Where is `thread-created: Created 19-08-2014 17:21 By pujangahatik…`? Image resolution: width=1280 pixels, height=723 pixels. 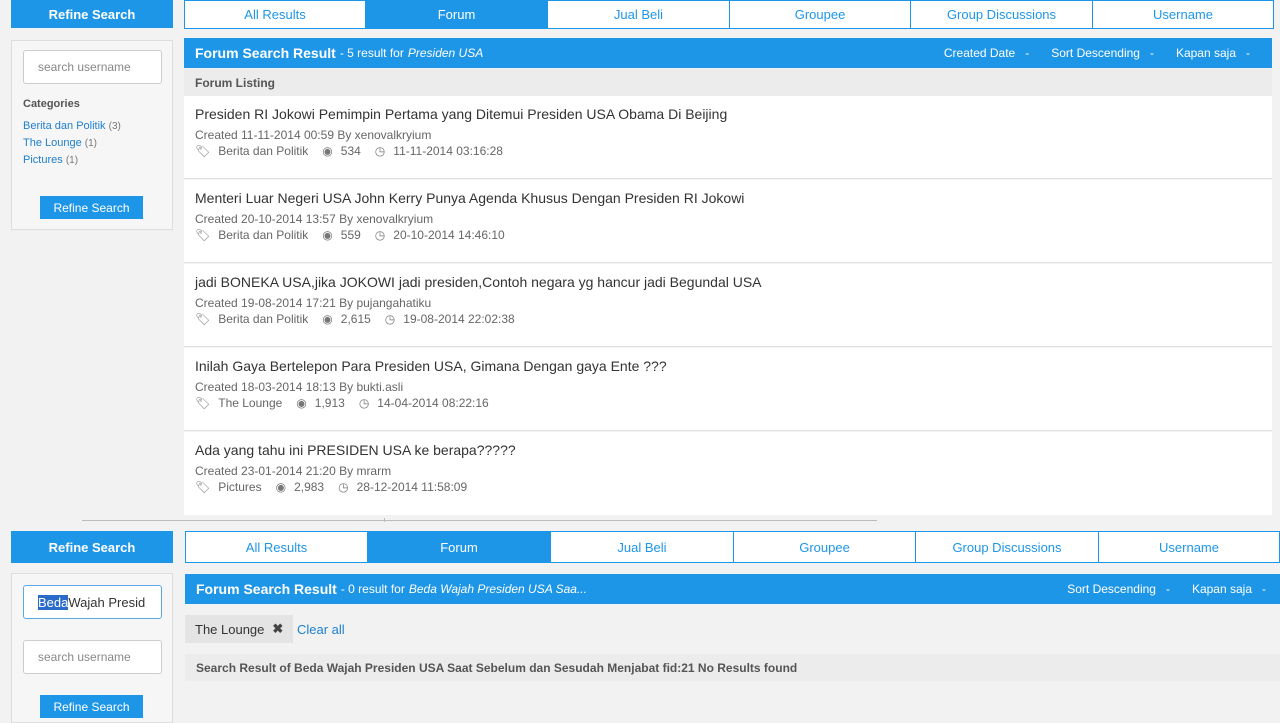
thread-created: Created 19-08-2014 17:21 By pujangahatik… is located at coordinates (313, 303).